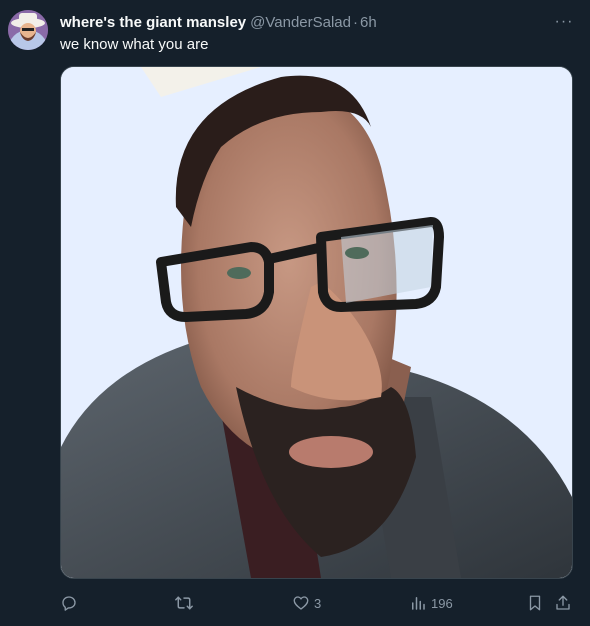 The height and width of the screenshot is (626, 590). I want to click on reply-icon, so click(69, 603).